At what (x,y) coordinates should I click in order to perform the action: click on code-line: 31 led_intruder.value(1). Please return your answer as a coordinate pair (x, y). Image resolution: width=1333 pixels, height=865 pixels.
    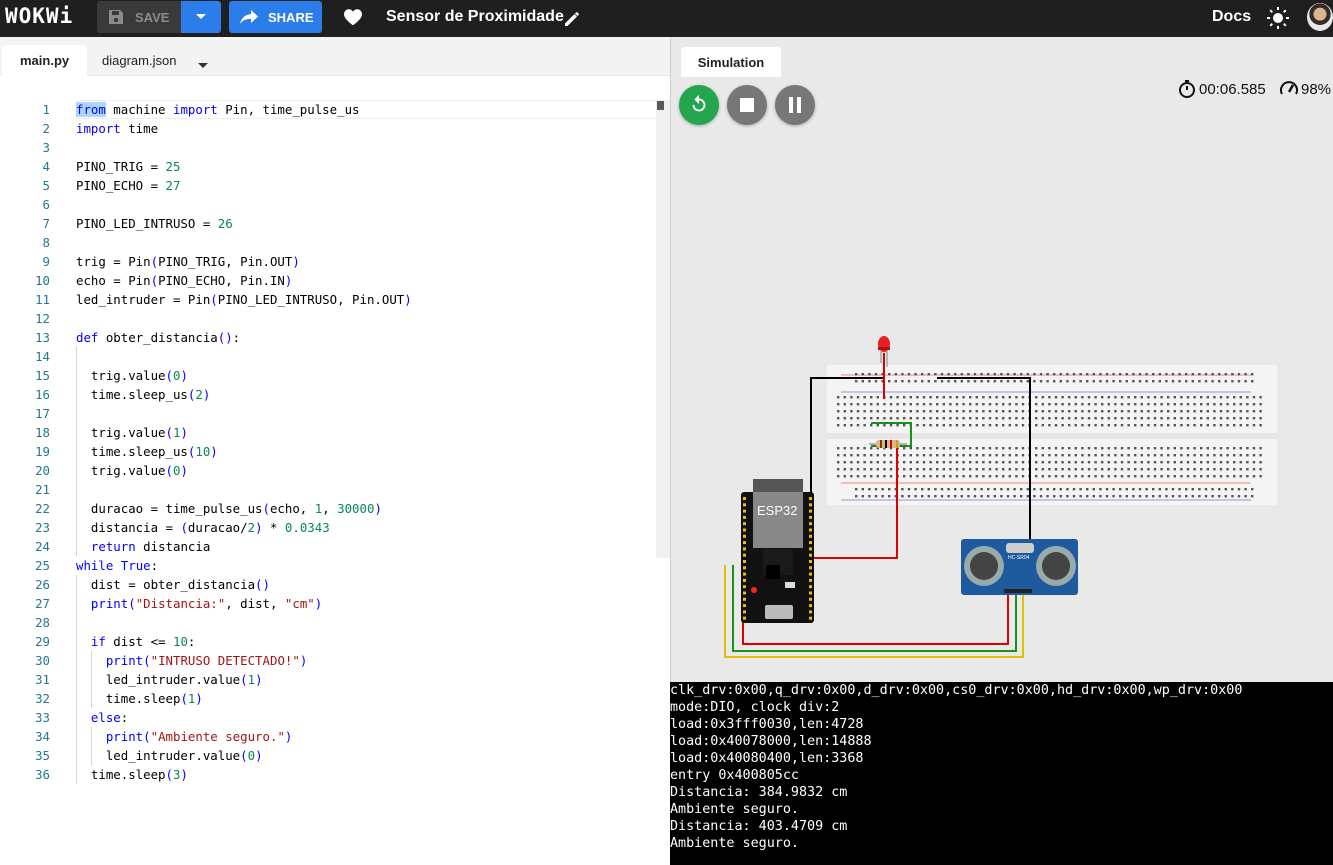
    Looking at the image, I should click on (335, 679).